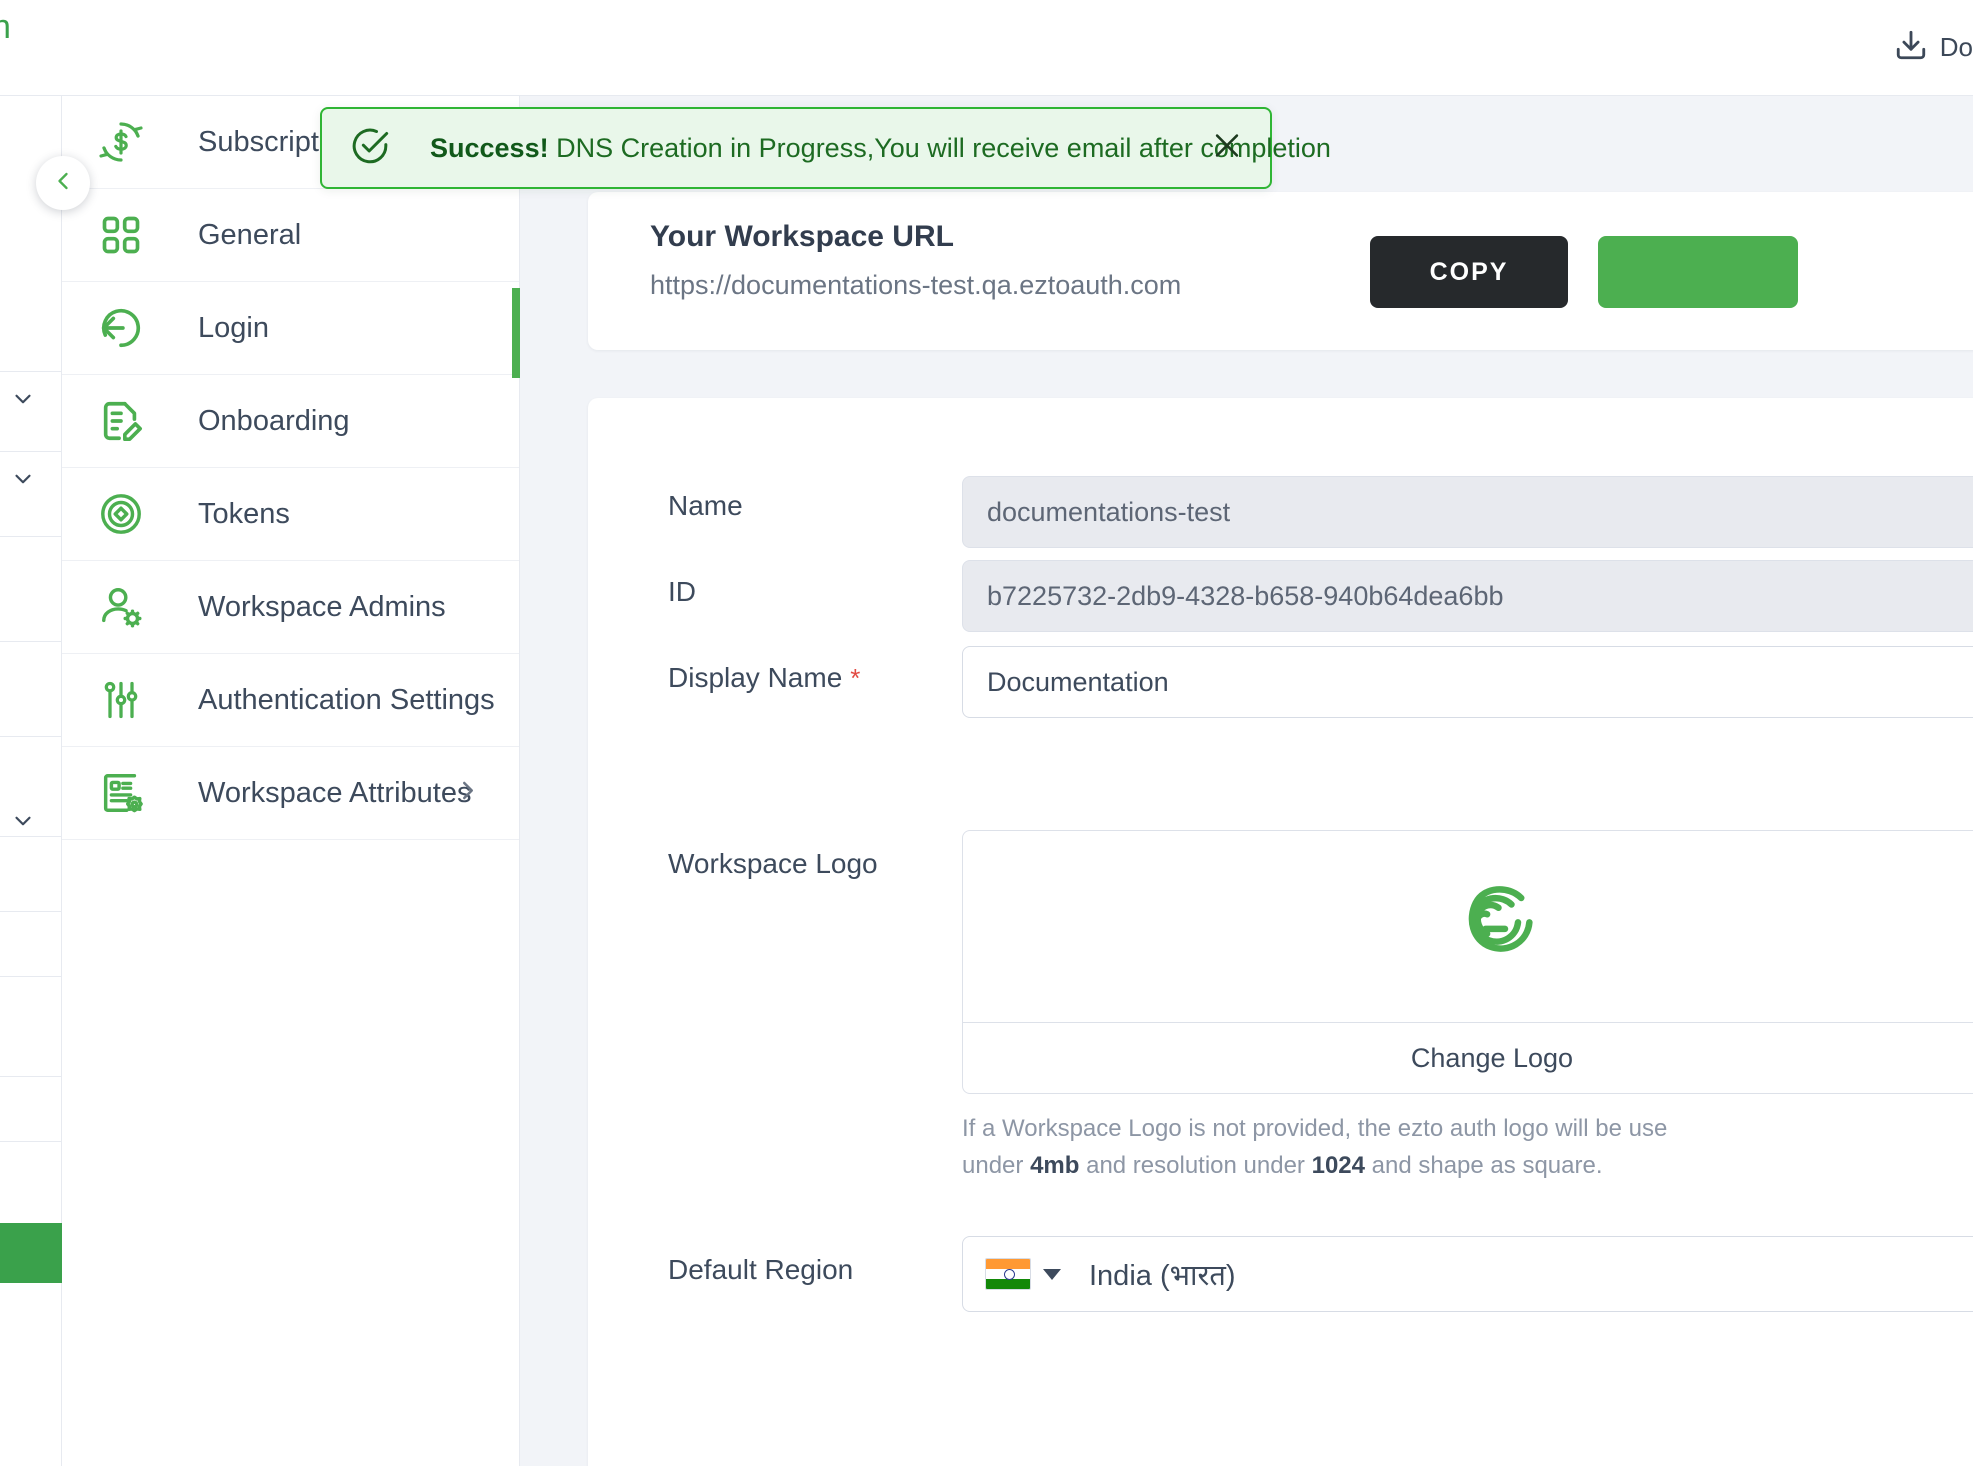 Image resolution: width=1973 pixels, height=1466 pixels. What do you see at coordinates (121, 607) in the screenshot?
I see `user-gear-icon` at bounding box center [121, 607].